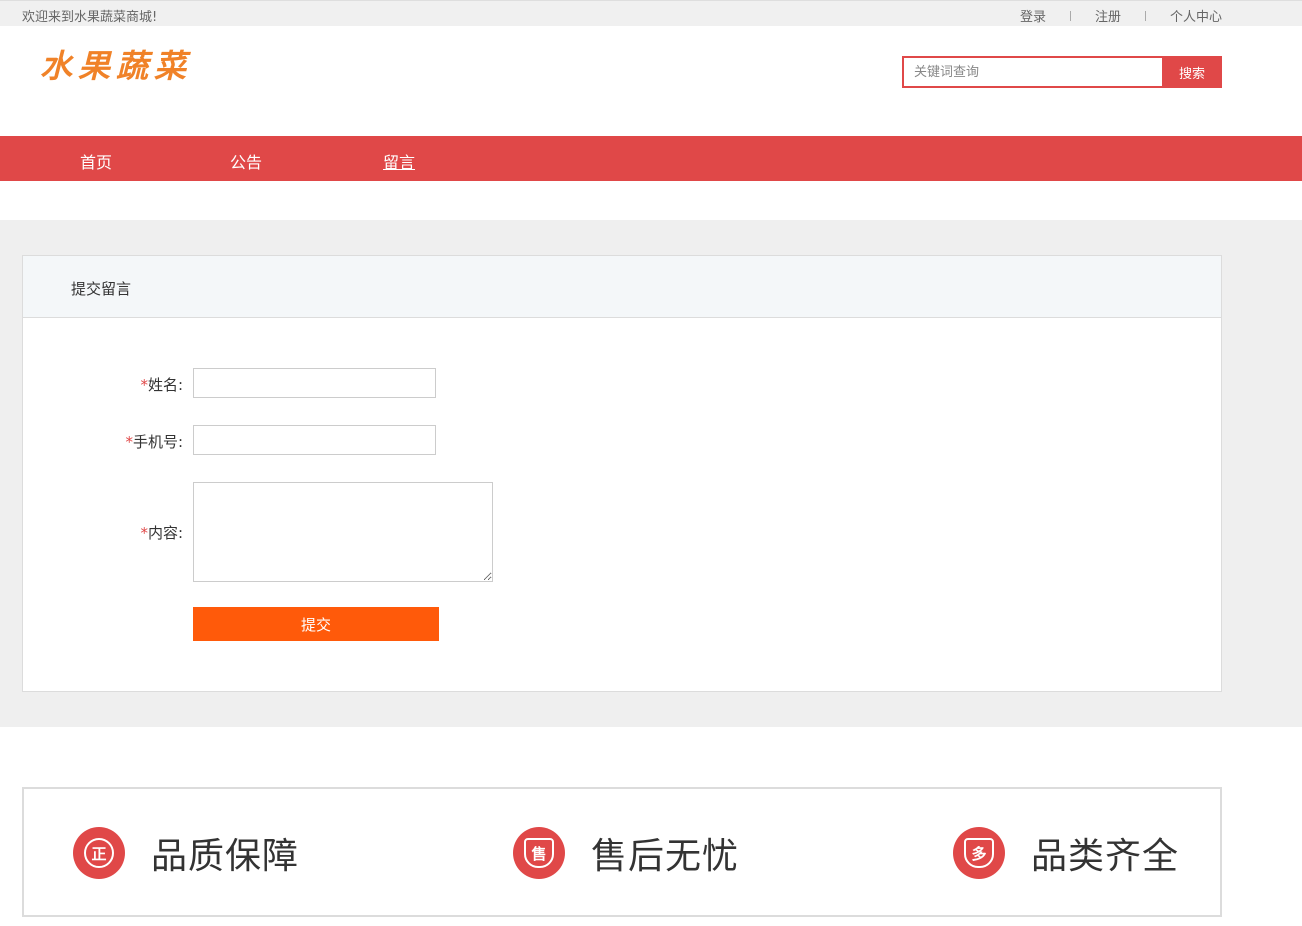 The width and height of the screenshot is (1302, 926). Describe the element at coordinates (161, 385) in the screenshot. I see `name-label: *姓名:` at that location.